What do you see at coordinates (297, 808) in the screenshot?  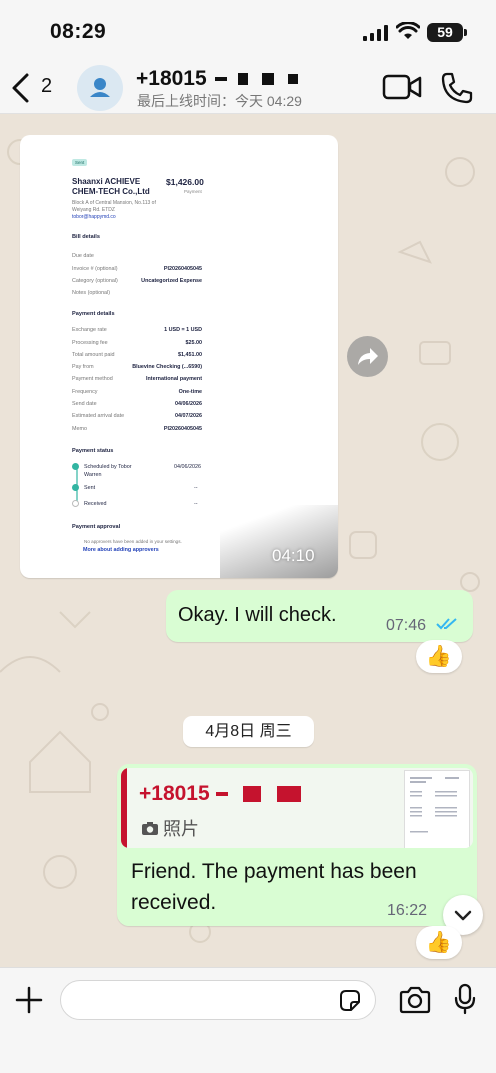 I see `quoted-message: +18015 照片` at bounding box center [297, 808].